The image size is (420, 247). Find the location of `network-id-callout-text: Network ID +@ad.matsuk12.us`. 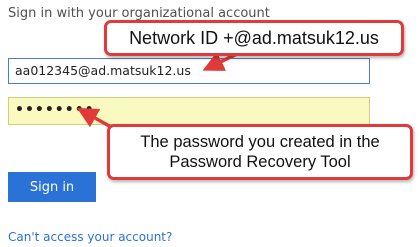

network-id-callout-text: Network ID +@ad.matsuk12.us is located at coordinates (254, 38).